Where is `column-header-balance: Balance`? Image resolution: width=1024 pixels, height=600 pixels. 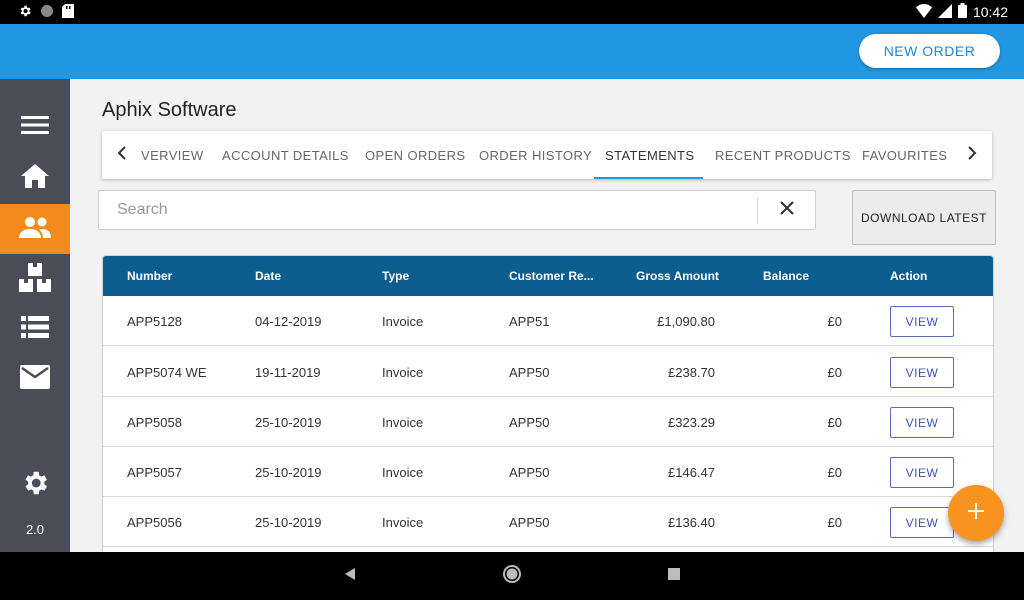
column-header-balance: Balance is located at coordinates (786, 276).